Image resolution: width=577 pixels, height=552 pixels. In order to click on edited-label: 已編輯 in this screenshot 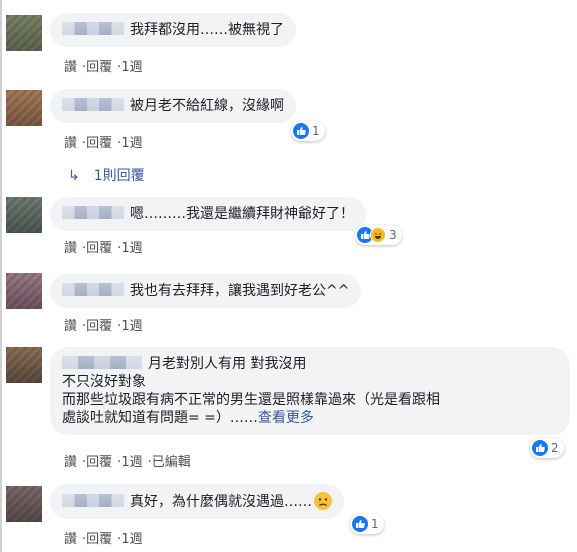, I will do `click(171, 462)`.